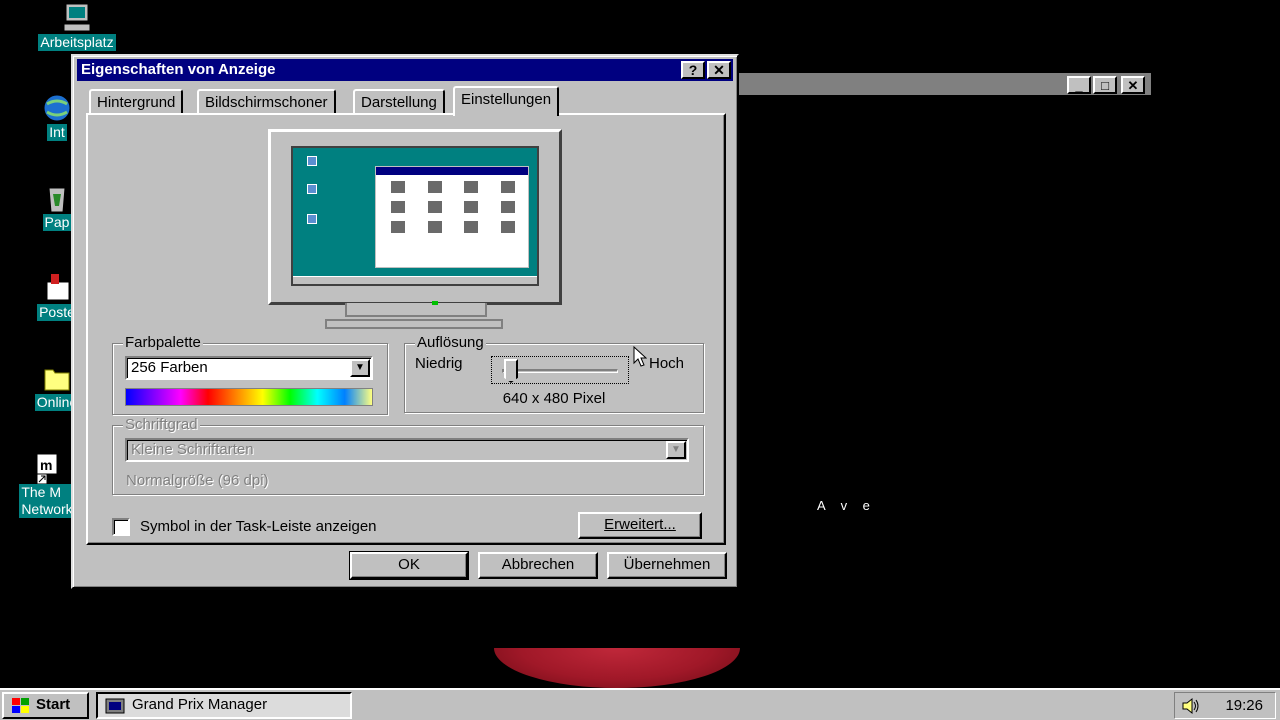  What do you see at coordinates (640, 704) in the screenshot?
I see `taskbar: Start Grand Prix Manager 19:26` at bounding box center [640, 704].